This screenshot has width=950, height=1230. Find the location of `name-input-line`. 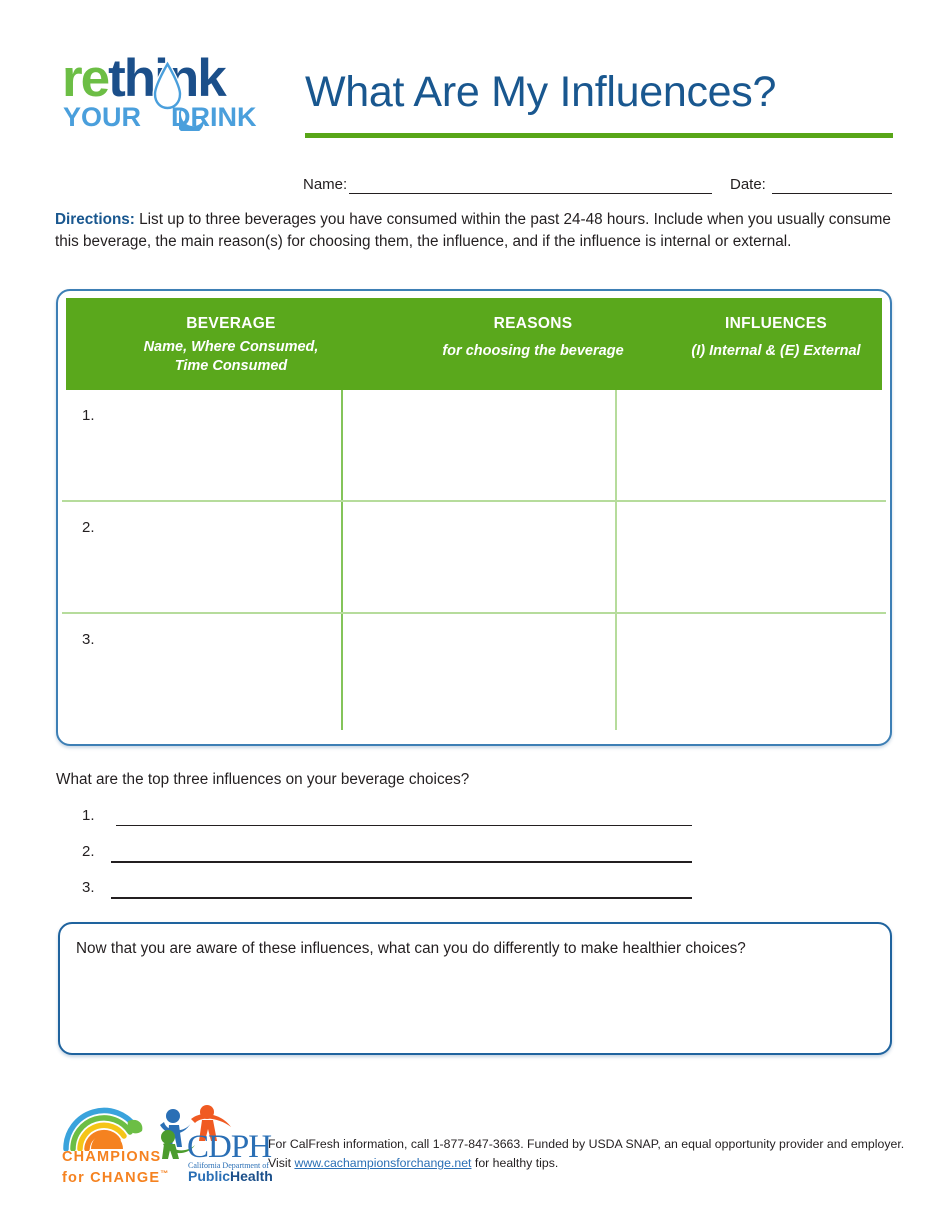

name-input-line is located at coordinates (530, 193).